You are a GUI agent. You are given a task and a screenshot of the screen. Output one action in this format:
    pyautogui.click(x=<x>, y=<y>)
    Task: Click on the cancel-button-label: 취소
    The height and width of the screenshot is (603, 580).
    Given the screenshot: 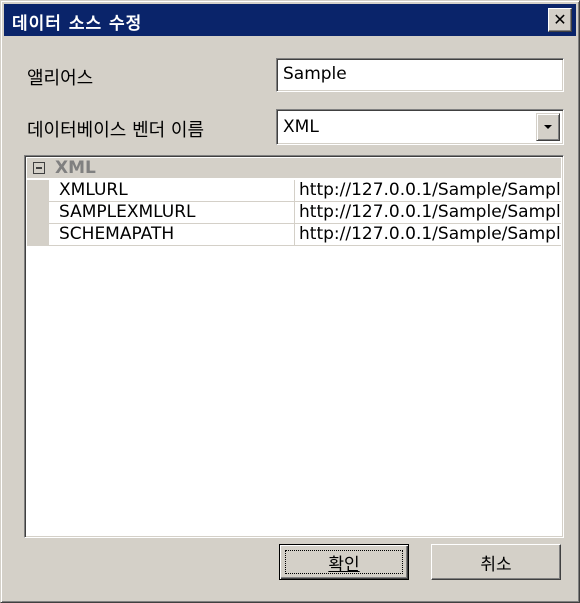 What is the action you would take?
    pyautogui.click(x=496, y=564)
    